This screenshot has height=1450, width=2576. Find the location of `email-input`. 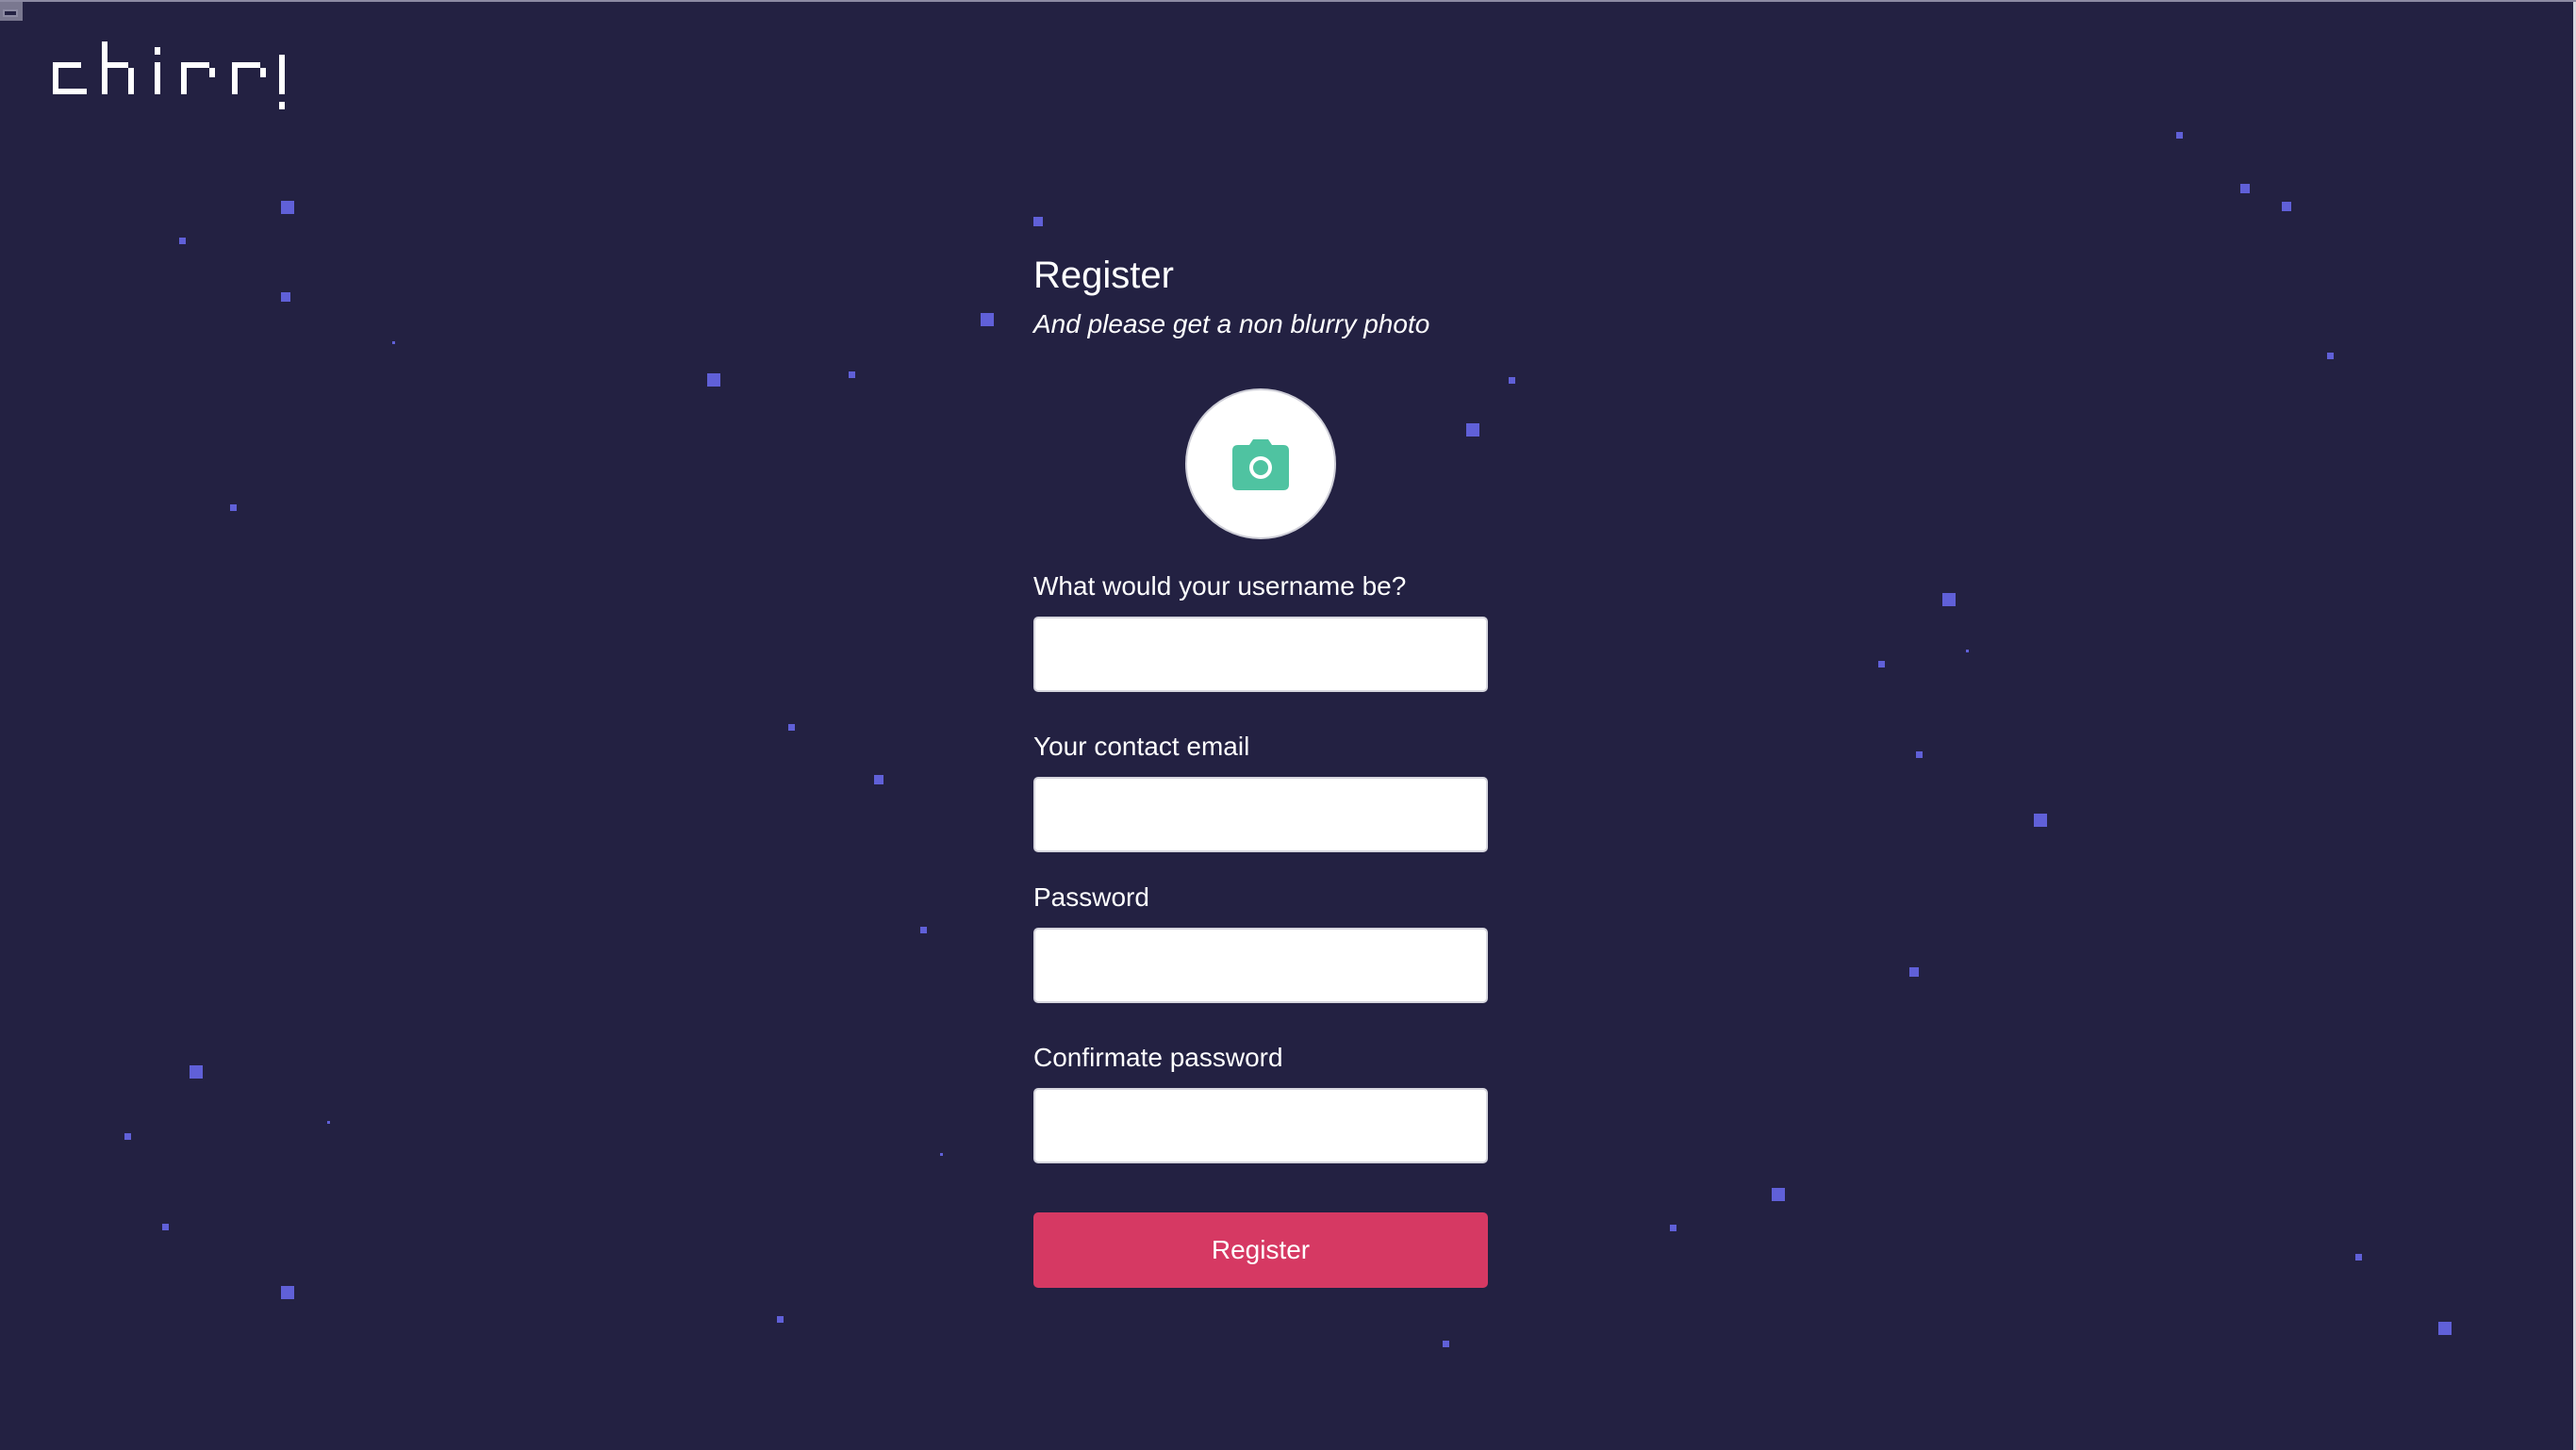

email-input is located at coordinates (1260, 814).